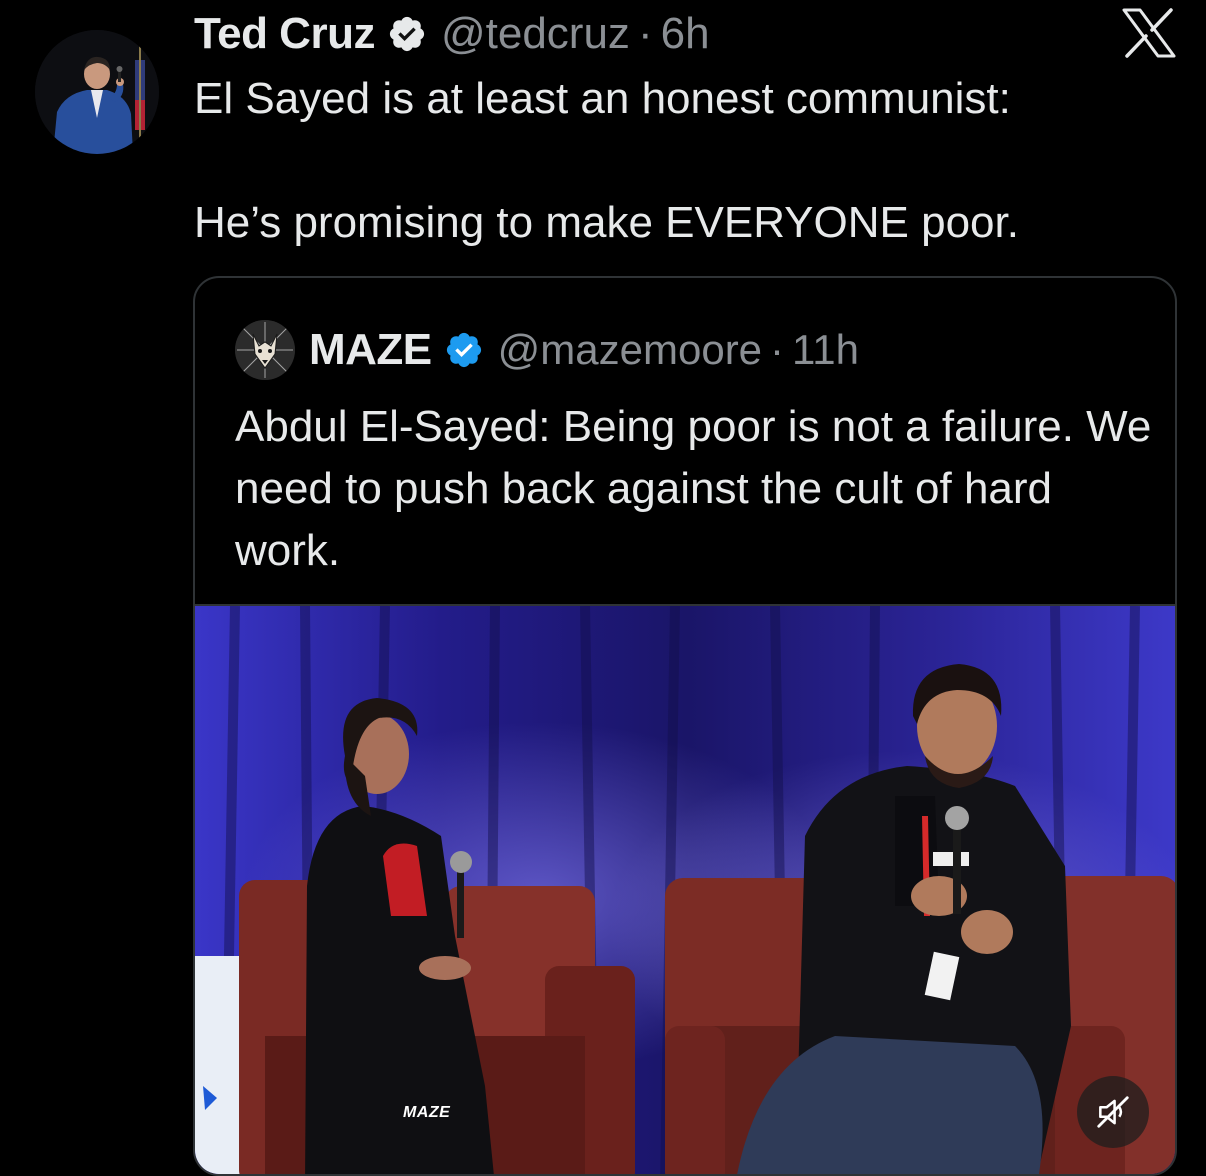 This screenshot has width=1206, height=1176. What do you see at coordinates (825, 350) in the screenshot?
I see `quoted-timestamp: 11h` at bounding box center [825, 350].